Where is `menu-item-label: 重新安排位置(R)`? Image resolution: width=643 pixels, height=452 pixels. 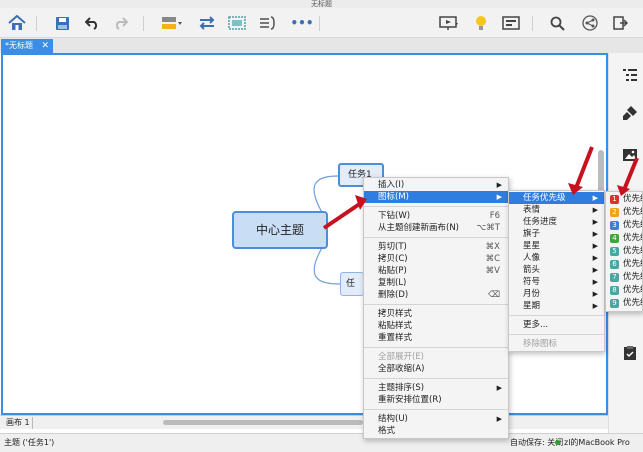
menu-item-label: 重新安排位置(R) is located at coordinates (410, 400).